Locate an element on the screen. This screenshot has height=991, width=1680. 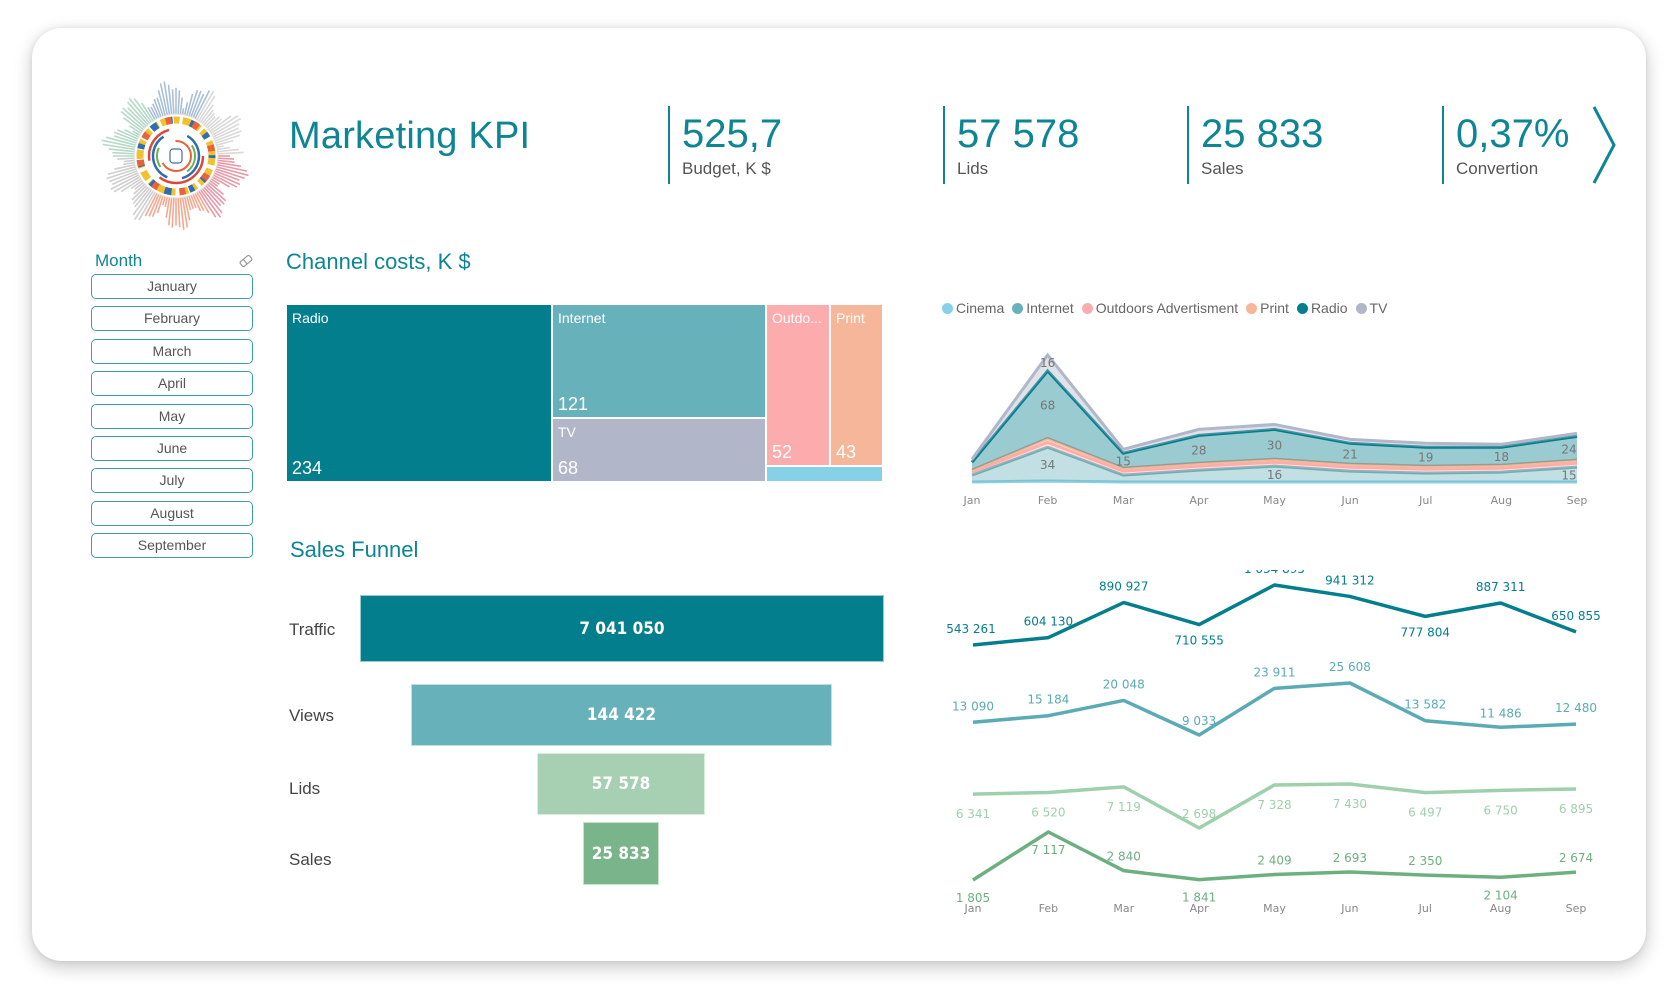
tile-value: 234 is located at coordinates (307, 468).